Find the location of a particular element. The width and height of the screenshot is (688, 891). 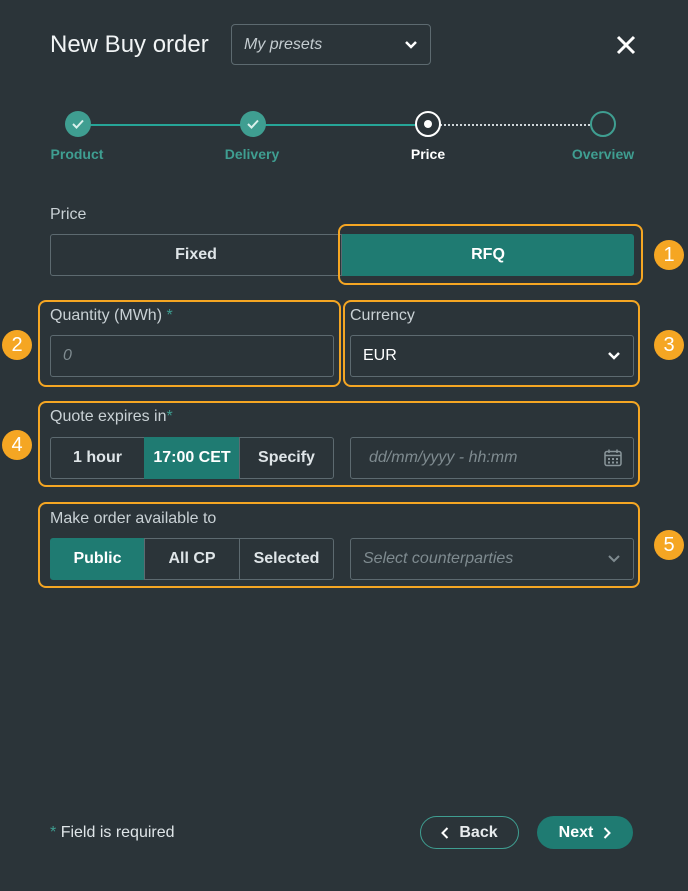

annotation-badge-5: 5 is located at coordinates (669, 545).